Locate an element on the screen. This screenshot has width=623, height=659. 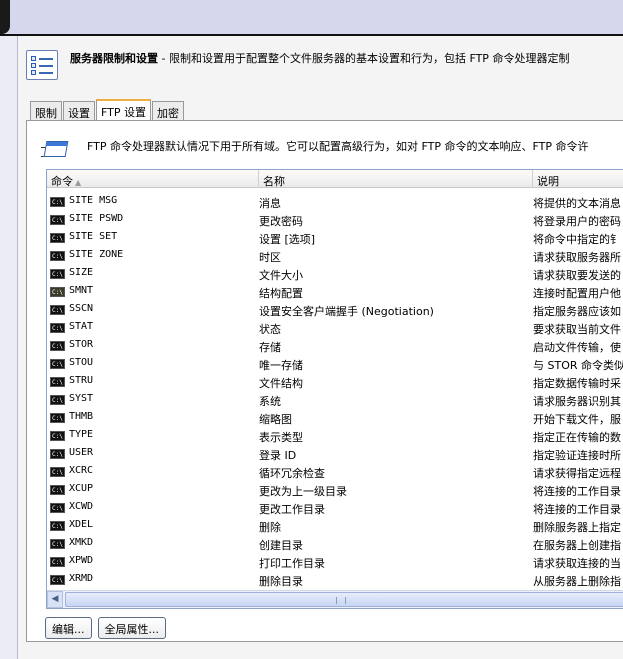
page-title: 服务器限制和设置 is located at coordinates (114, 58).